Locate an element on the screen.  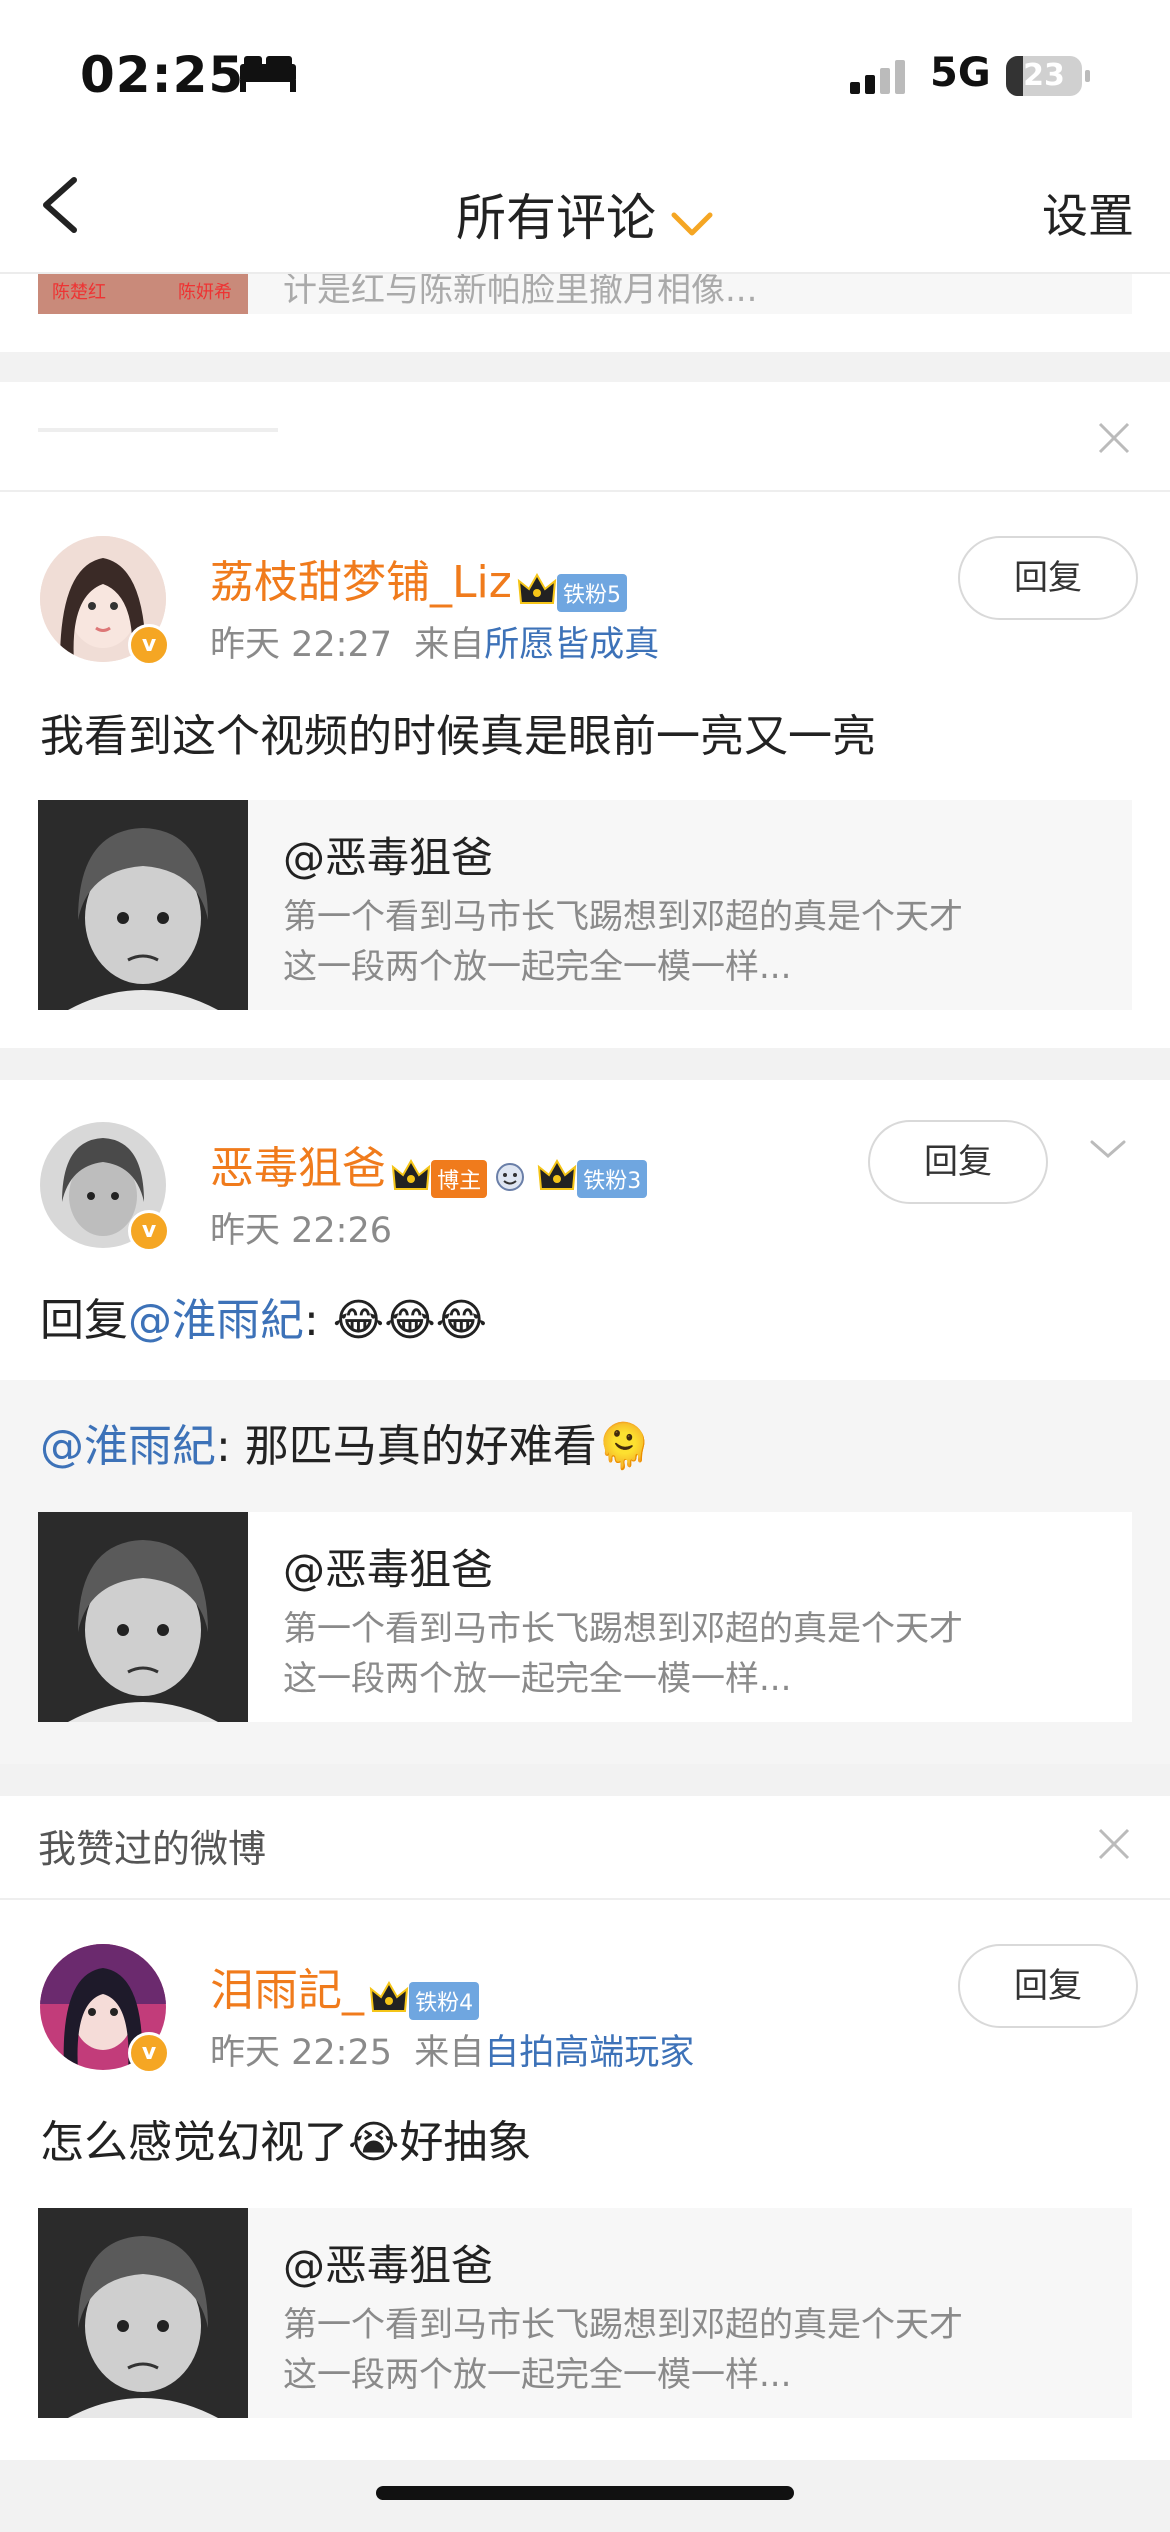
comment-time: 昨天 22:25 is located at coordinates (301, 2053).